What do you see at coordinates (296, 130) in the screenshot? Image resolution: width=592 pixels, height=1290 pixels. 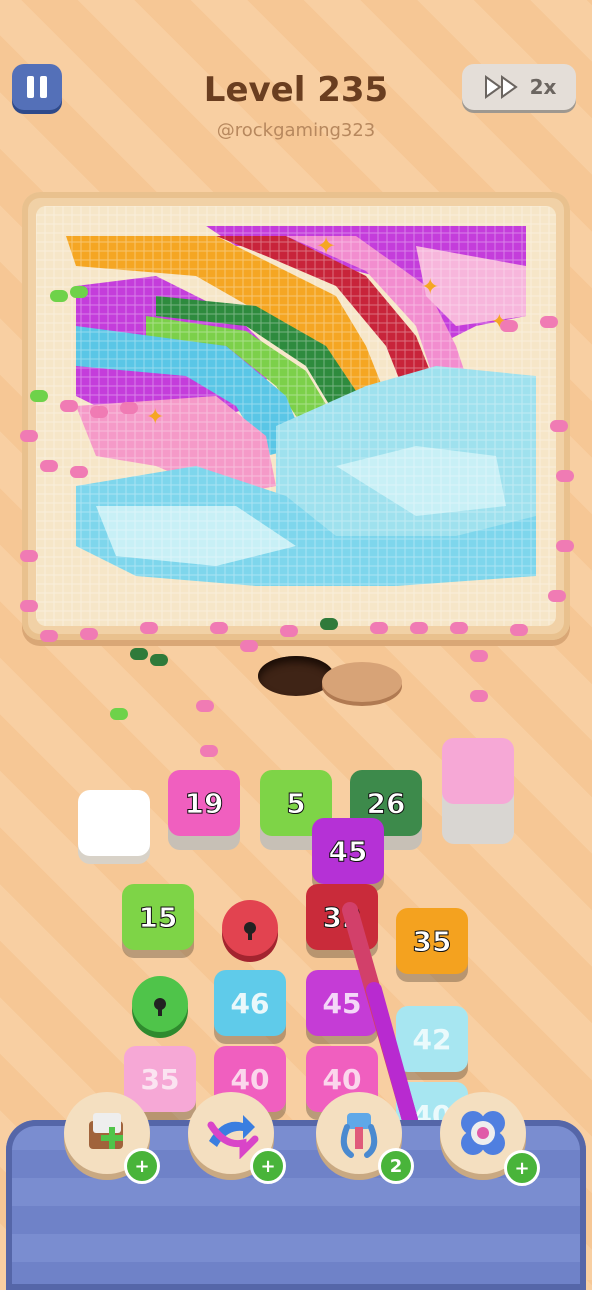 I see `username-label: @rockgaming323` at bounding box center [296, 130].